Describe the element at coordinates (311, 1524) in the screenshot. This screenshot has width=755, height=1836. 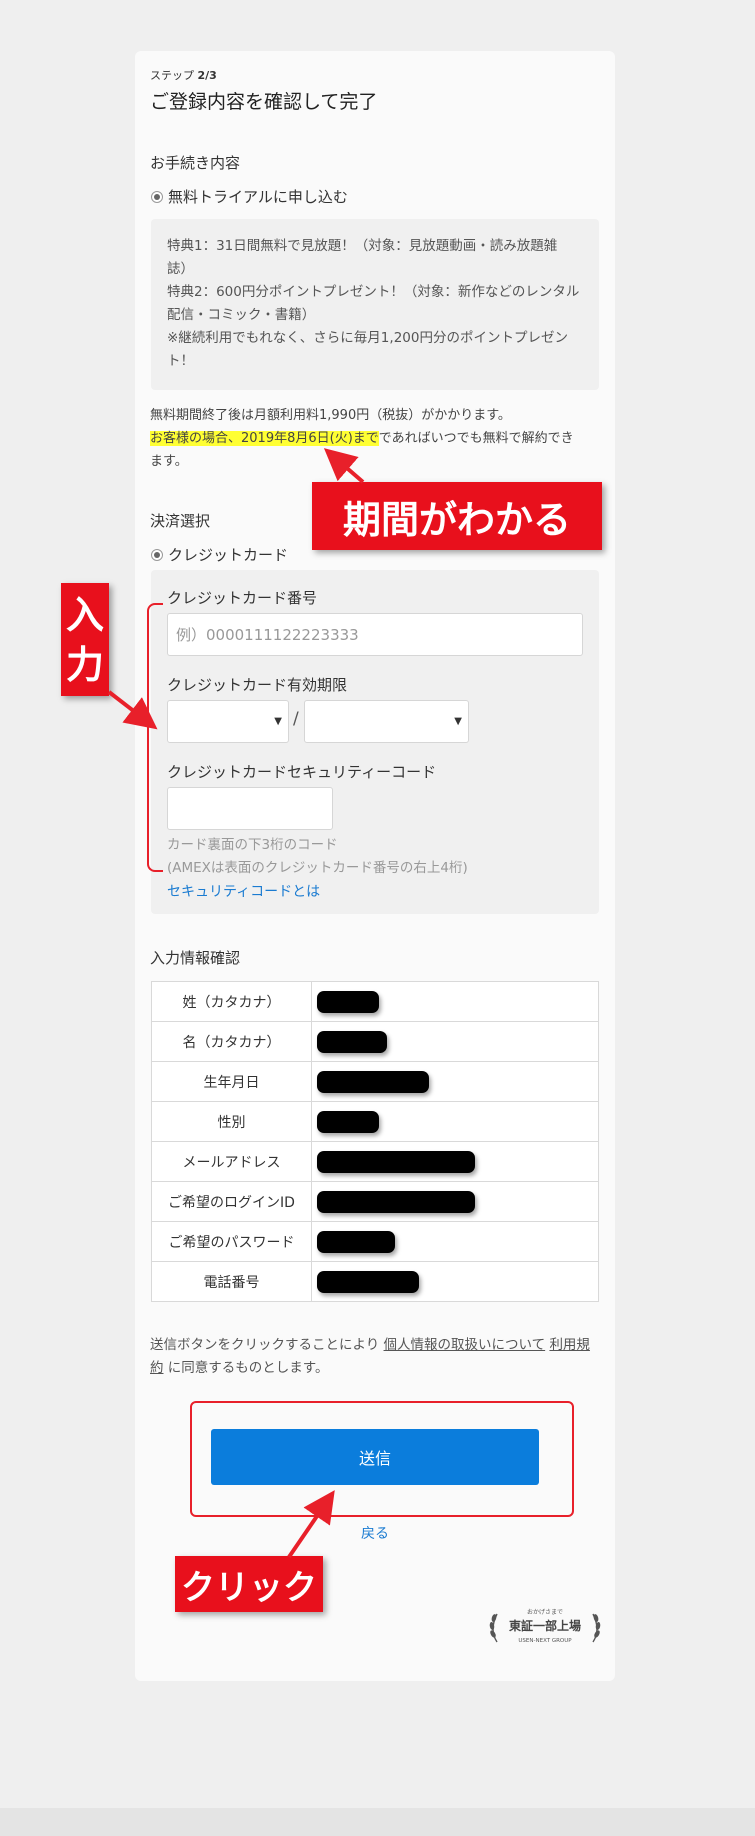
I see `arrow-to-submit` at that location.